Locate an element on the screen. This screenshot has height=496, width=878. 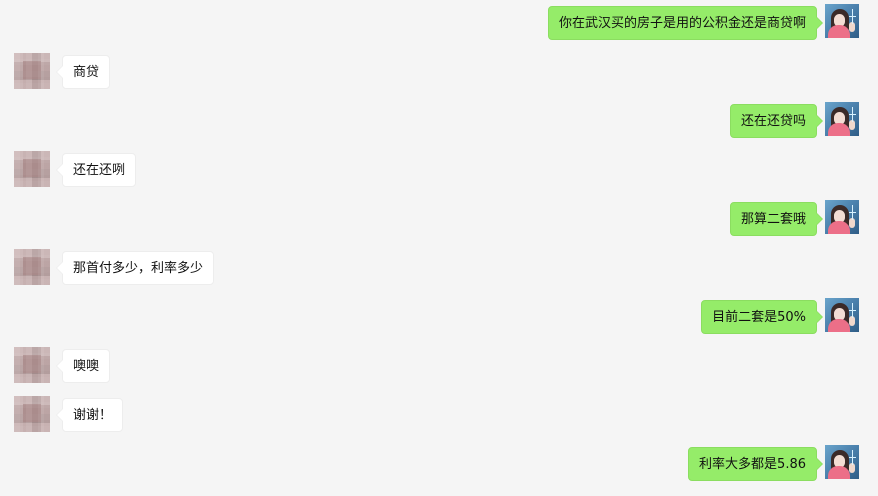
message-row: 噢噢 is located at coordinates (439, 366).